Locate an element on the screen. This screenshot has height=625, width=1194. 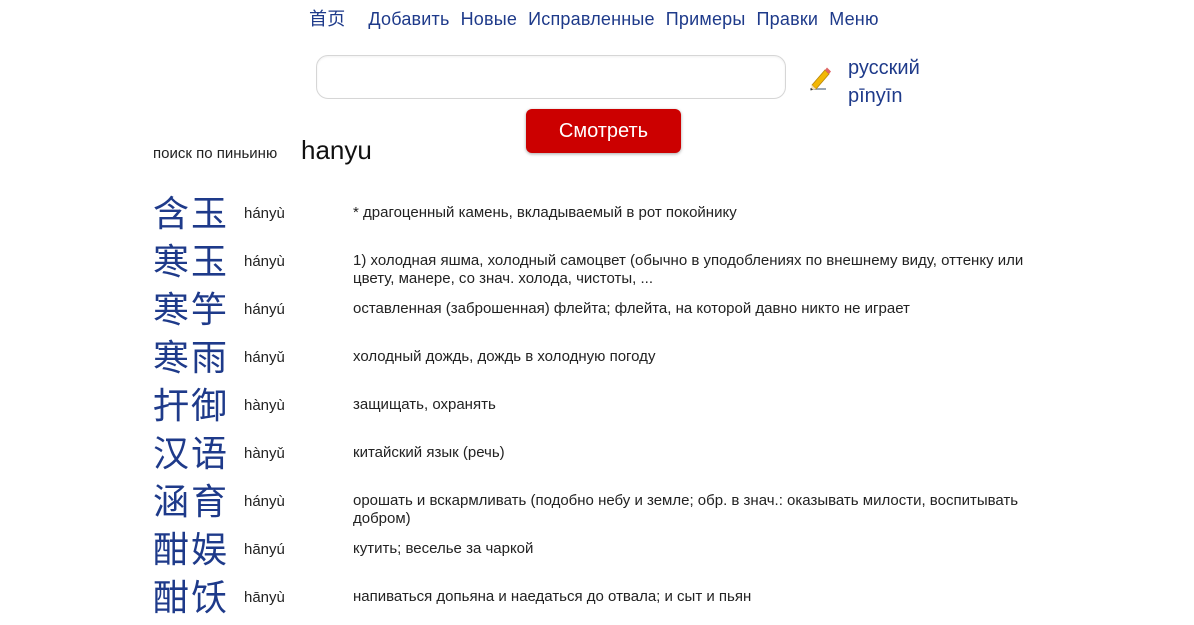
nav-edits-link: Правки is located at coordinates (788, 19).